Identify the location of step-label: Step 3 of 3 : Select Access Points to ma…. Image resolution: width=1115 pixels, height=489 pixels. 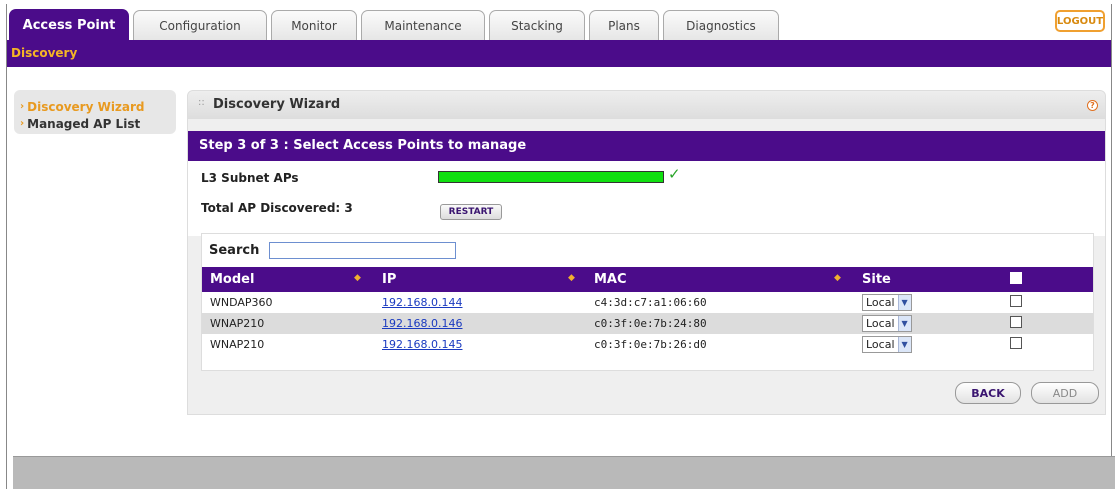
(363, 145).